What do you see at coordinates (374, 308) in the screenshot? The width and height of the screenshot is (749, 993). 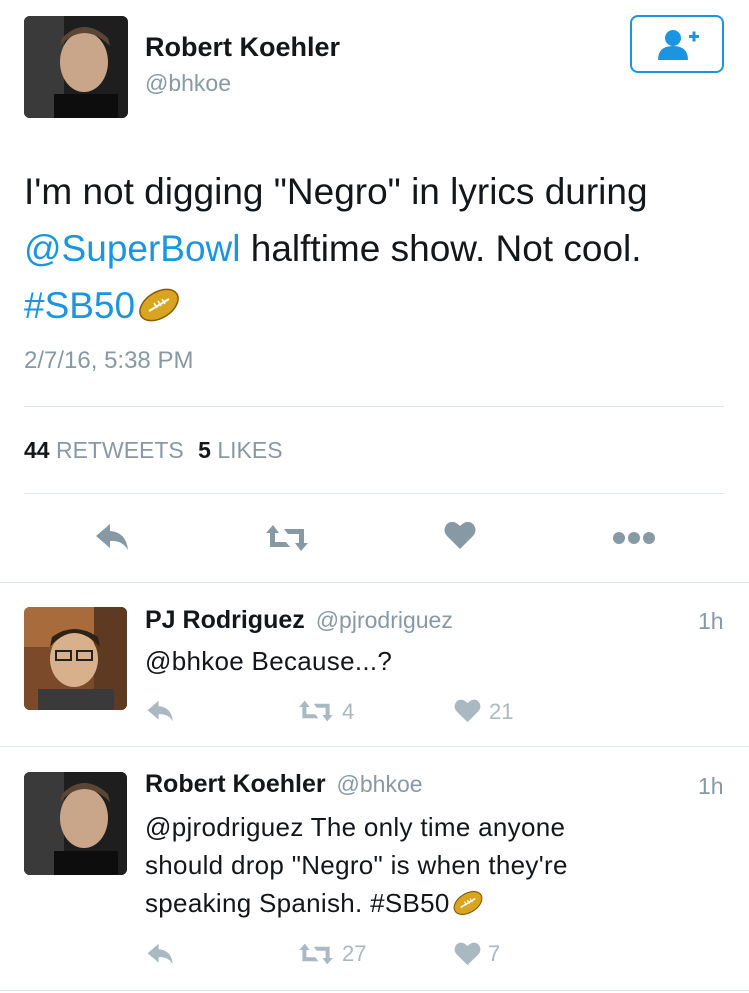 I see `tweet-text-line-3: #SB50` at bounding box center [374, 308].